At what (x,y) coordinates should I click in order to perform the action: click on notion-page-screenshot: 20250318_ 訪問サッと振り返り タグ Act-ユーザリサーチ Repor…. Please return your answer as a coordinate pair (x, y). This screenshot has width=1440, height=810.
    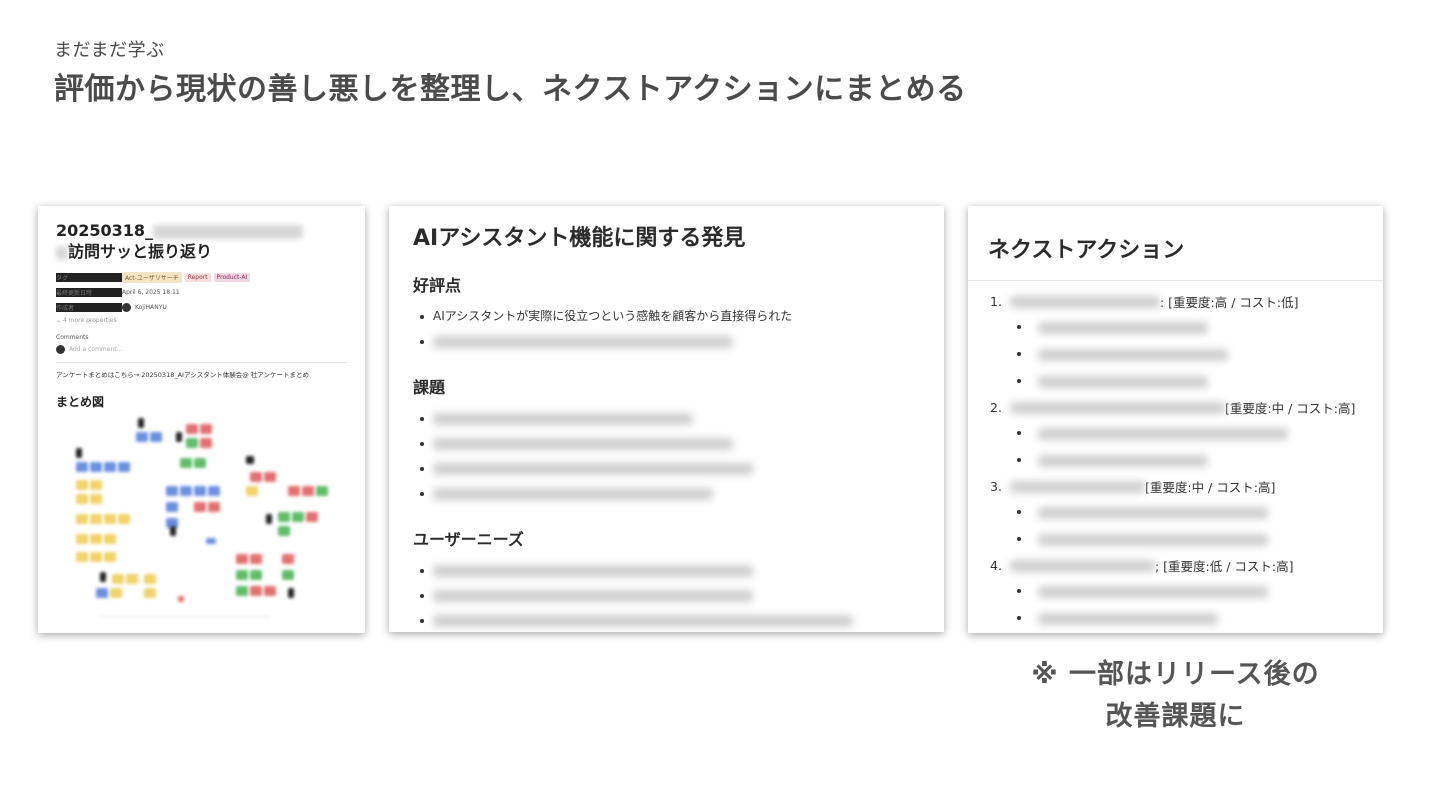
    Looking at the image, I should click on (201, 419).